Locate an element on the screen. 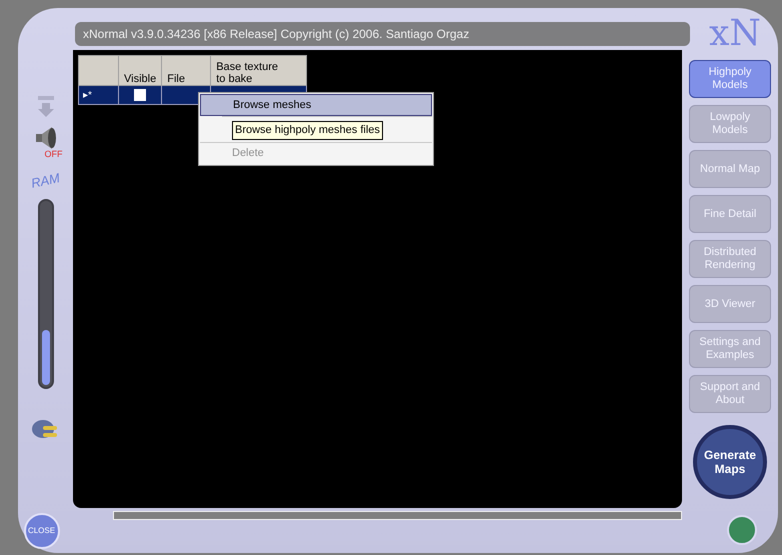 Image resolution: width=782 pixels, height=555 pixels. menu-item: Browse meshes is located at coordinates (316, 105).